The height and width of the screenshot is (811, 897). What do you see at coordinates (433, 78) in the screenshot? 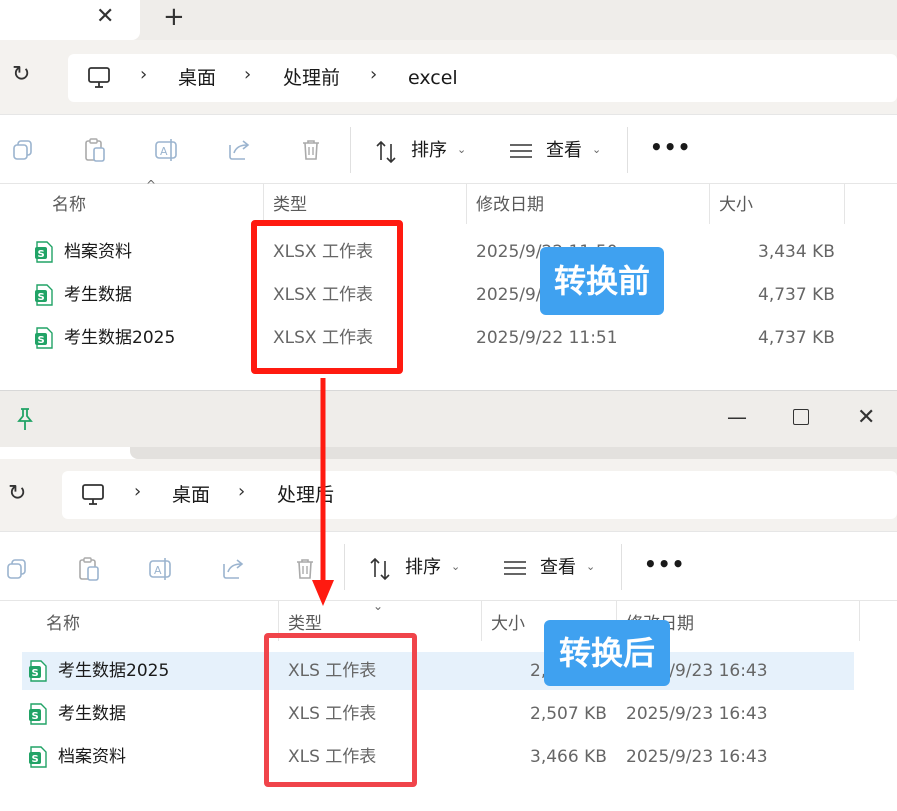
I see `breadcrumb-item-excel: excel` at bounding box center [433, 78].